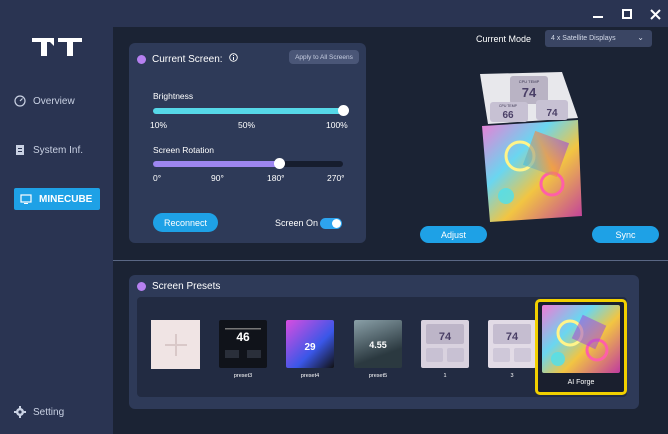  I want to click on preset-caption: preset4, so click(310, 376).